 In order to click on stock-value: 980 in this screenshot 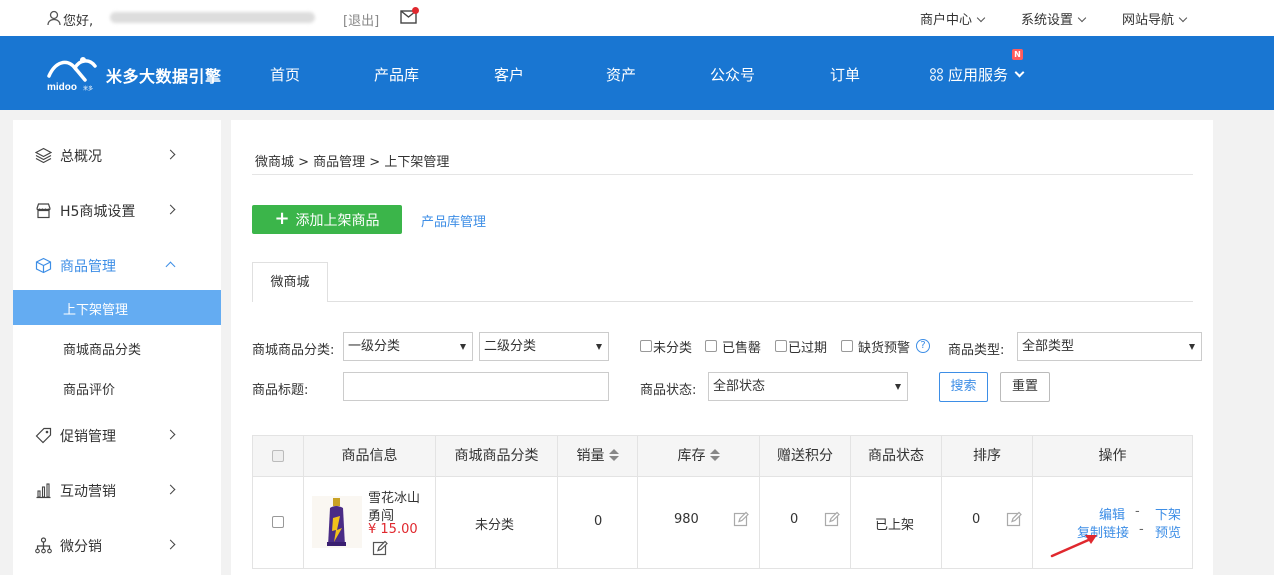, I will do `click(686, 519)`.